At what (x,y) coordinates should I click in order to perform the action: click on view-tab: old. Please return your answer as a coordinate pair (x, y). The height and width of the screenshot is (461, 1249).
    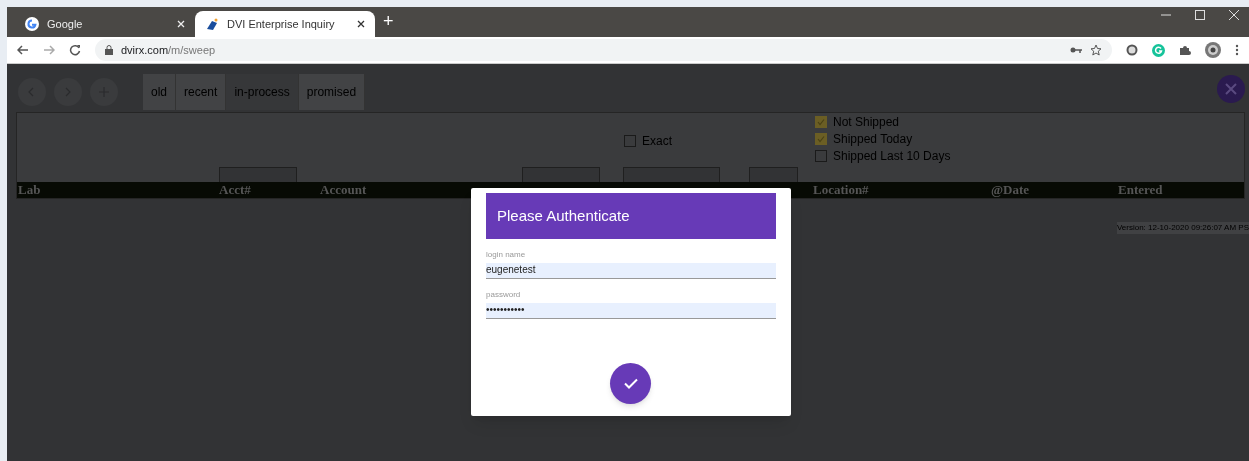
    Looking at the image, I should click on (159, 91).